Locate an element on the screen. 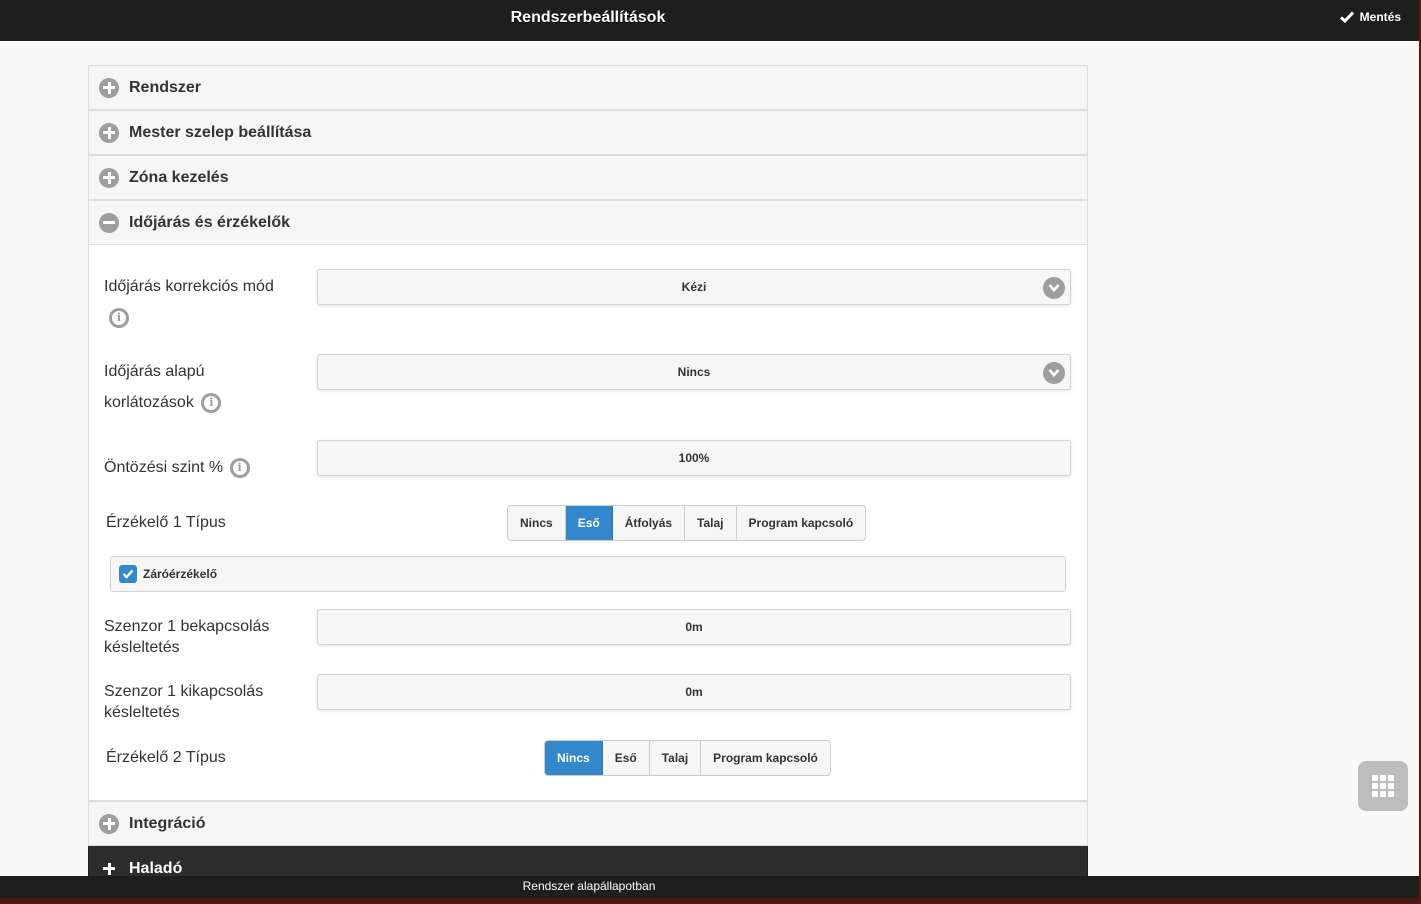  watering-level-text: Öntözési szint % is located at coordinates (164, 467).